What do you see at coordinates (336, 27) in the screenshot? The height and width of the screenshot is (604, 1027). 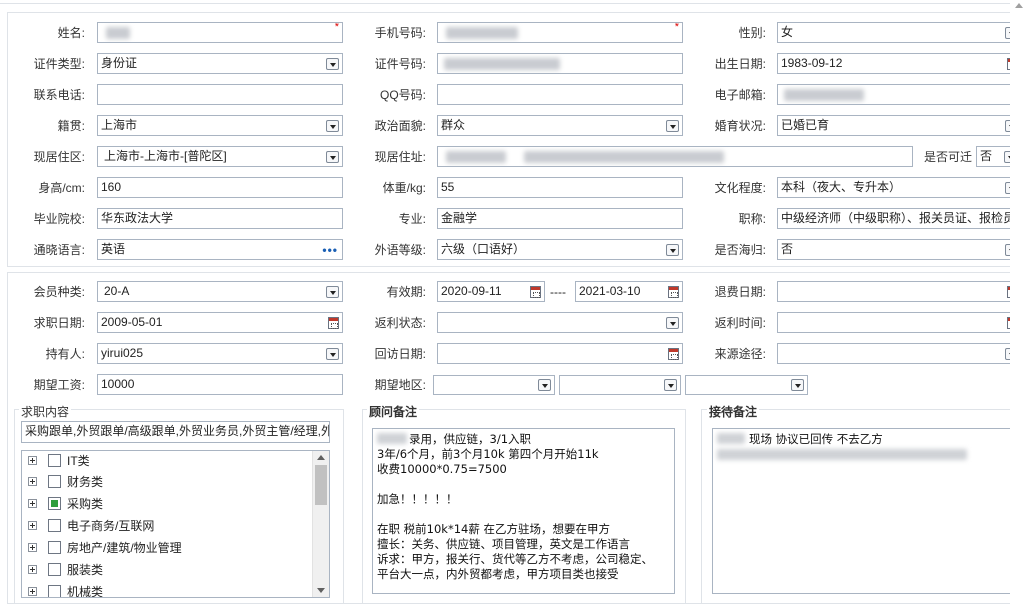 I see `required-mark: *` at bounding box center [336, 27].